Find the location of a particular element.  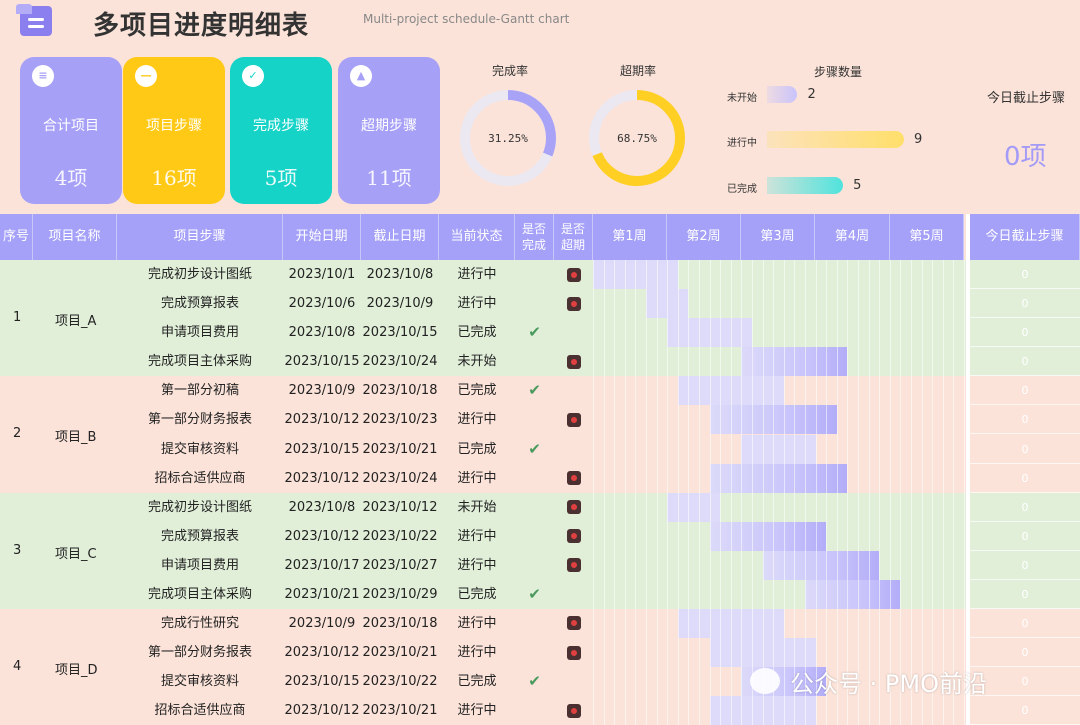

step-bar is located at coordinates (782, 94).